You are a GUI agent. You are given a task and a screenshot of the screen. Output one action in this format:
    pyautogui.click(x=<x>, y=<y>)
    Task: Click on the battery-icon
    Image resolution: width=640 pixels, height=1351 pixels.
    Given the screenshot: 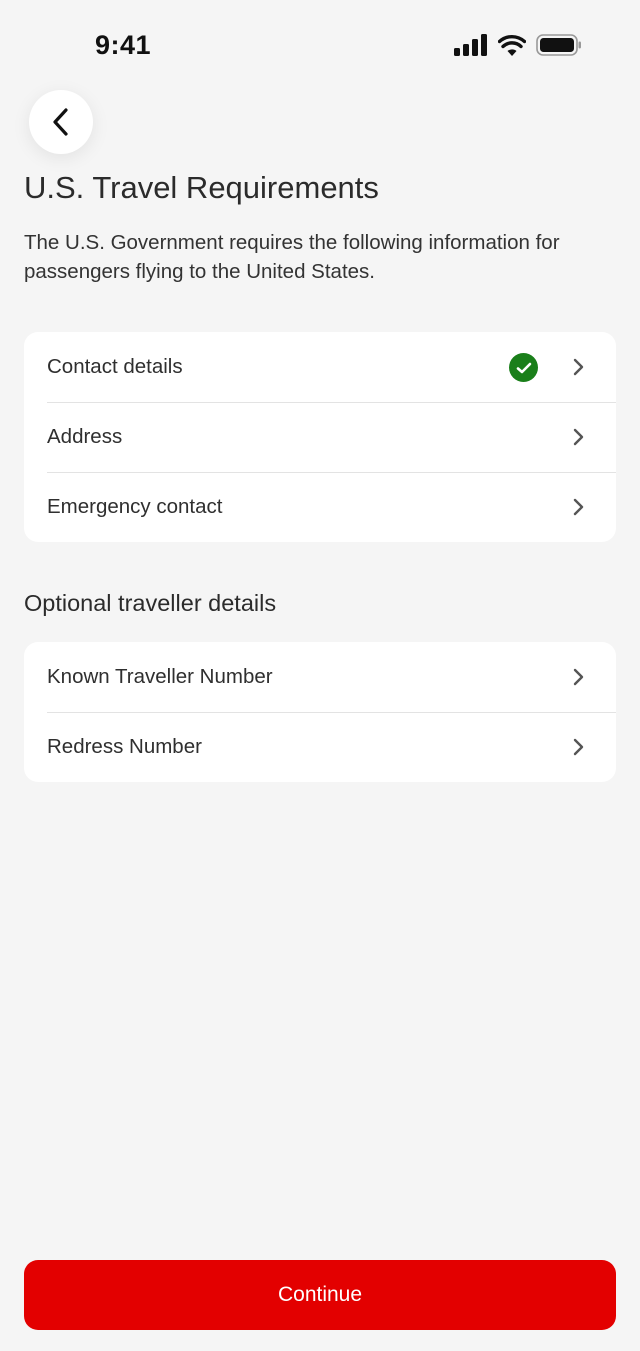 What is the action you would take?
    pyautogui.click(x=558, y=45)
    